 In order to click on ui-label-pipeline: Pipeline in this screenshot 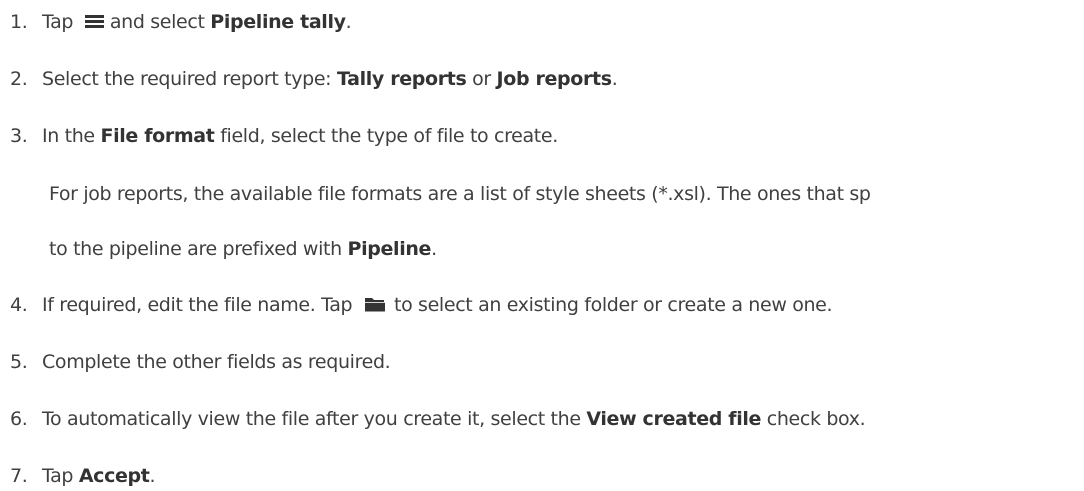, I will do `click(389, 249)`.